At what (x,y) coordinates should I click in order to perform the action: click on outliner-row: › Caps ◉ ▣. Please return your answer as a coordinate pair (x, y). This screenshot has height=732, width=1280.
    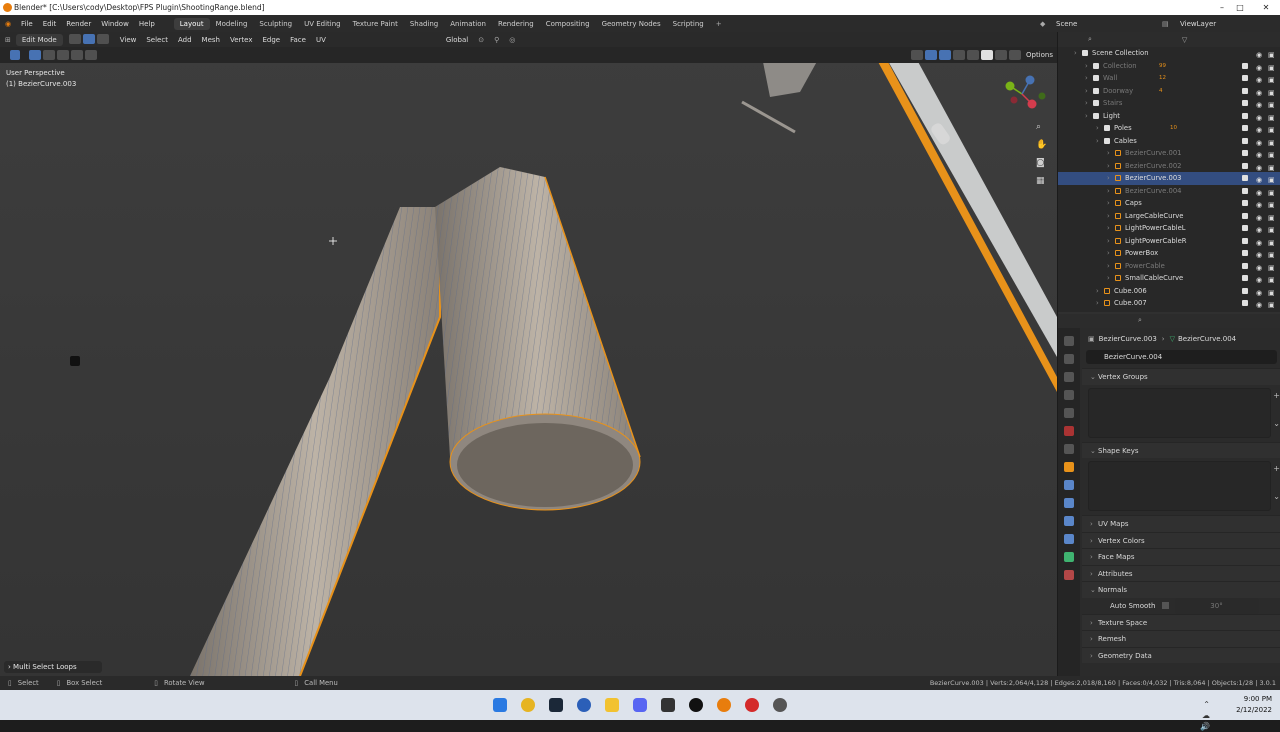
    Looking at the image, I should click on (1169, 203).